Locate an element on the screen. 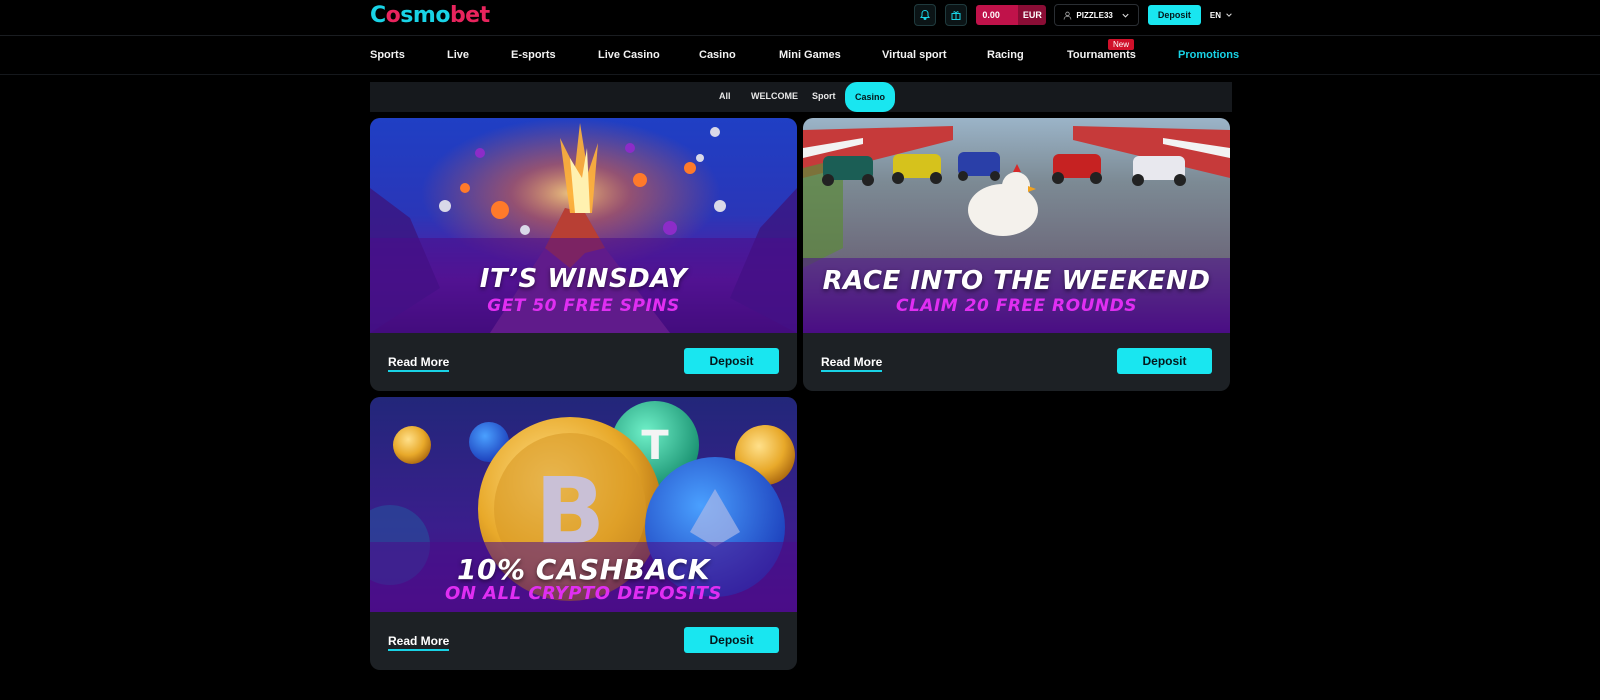 This screenshot has height=700, width=1600. promo-subtitle: CLAIM 20 FREE ROUNDS is located at coordinates (1016, 306).